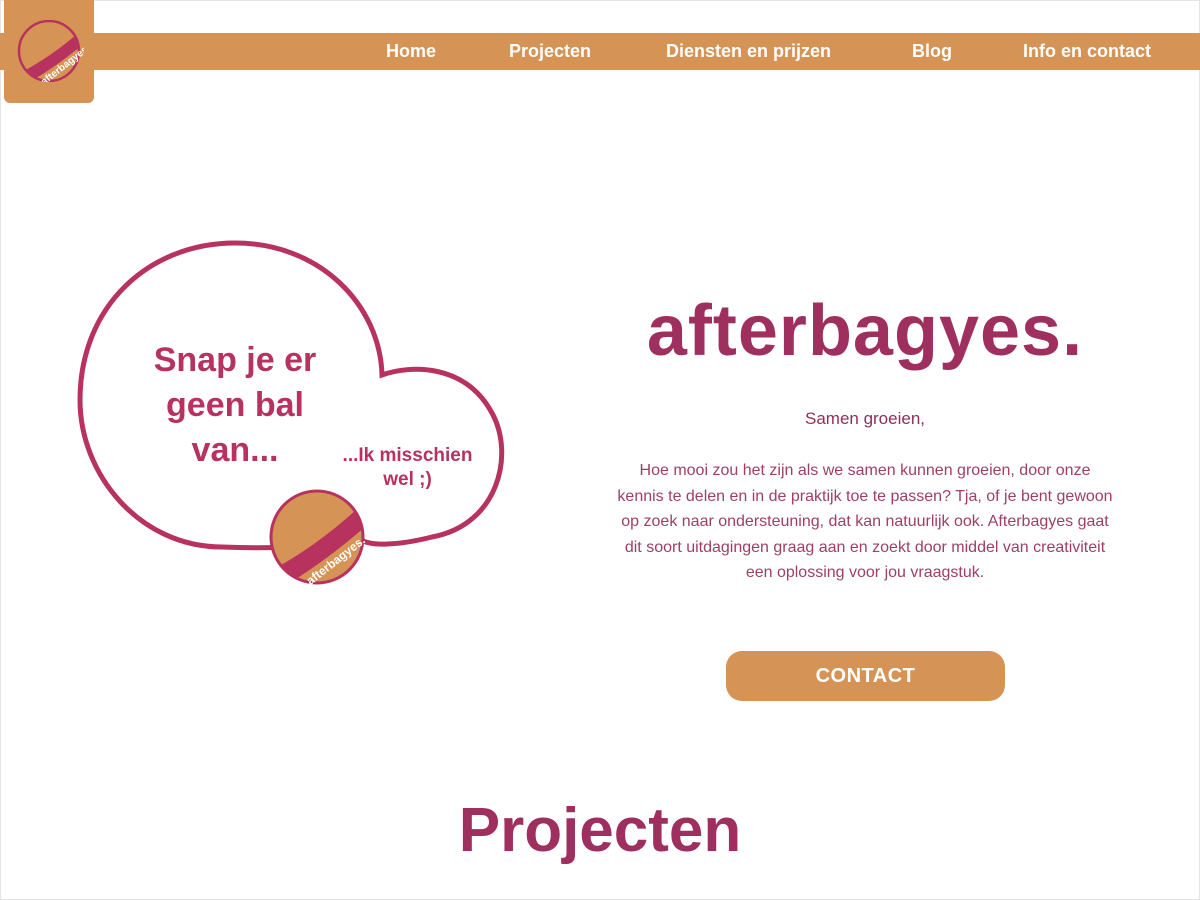 The width and height of the screenshot is (1200, 900). Describe the element at coordinates (407, 467) in the screenshot. I see `bubble-subline: ...Ik misschien wel ;)` at that location.